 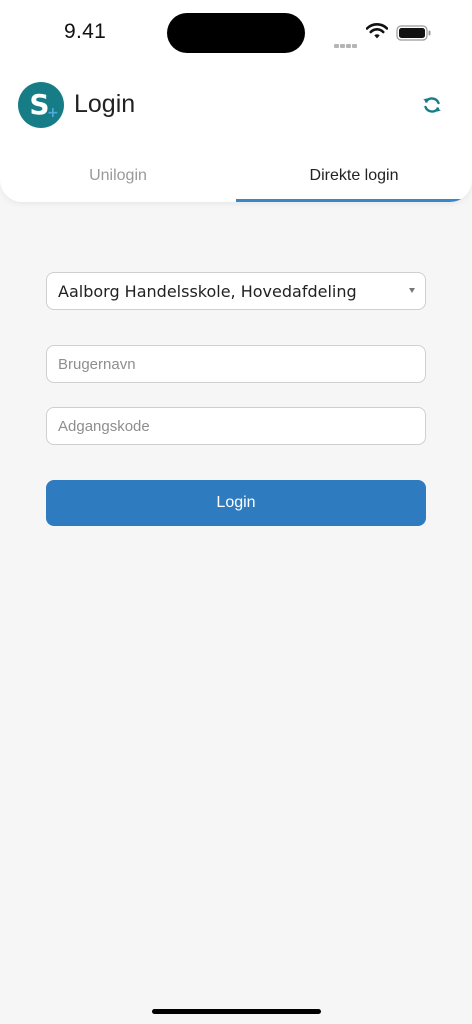 What do you see at coordinates (236, 503) in the screenshot?
I see `login-button: Login` at bounding box center [236, 503].